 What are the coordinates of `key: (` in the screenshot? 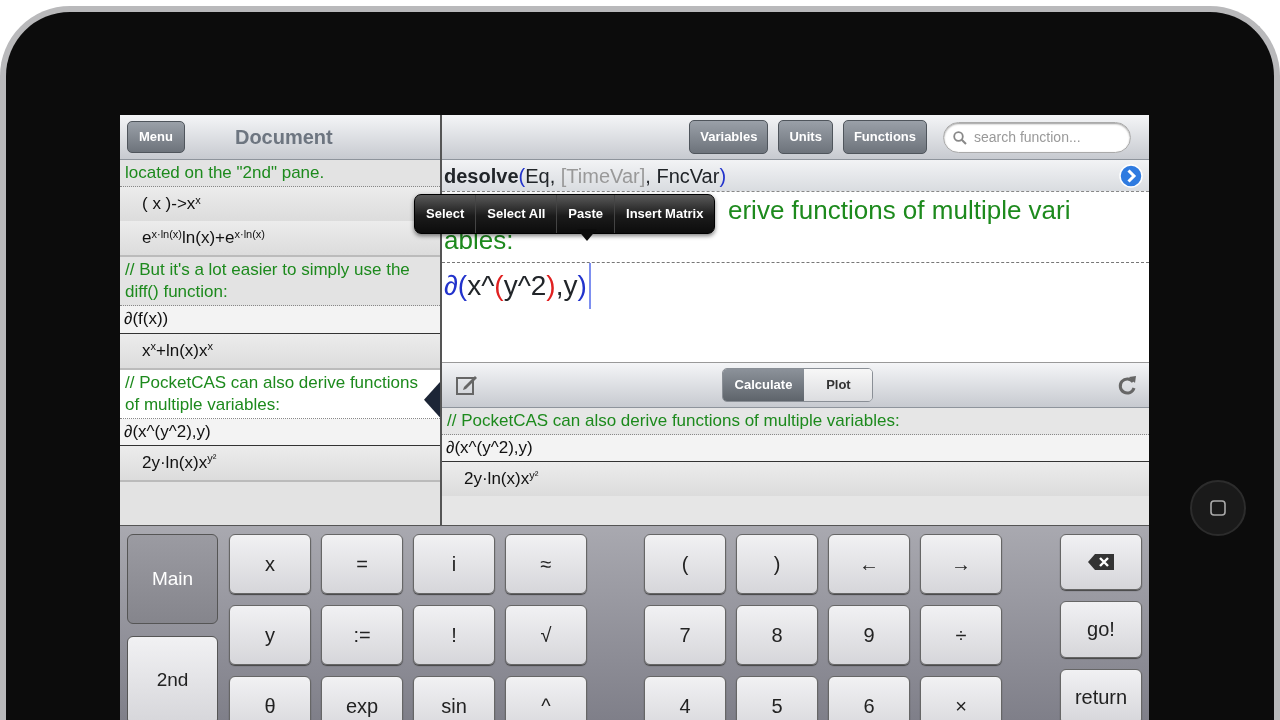 It's located at (685, 564).